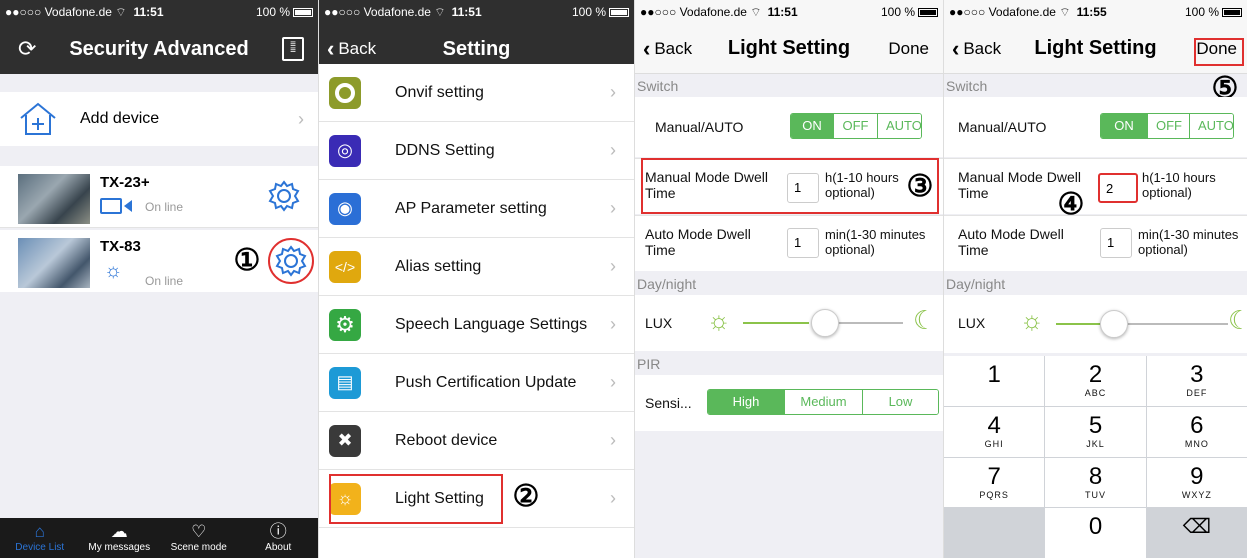 This screenshot has height=558, width=1247. I want to click on ap-icon: ◉, so click(345, 208).